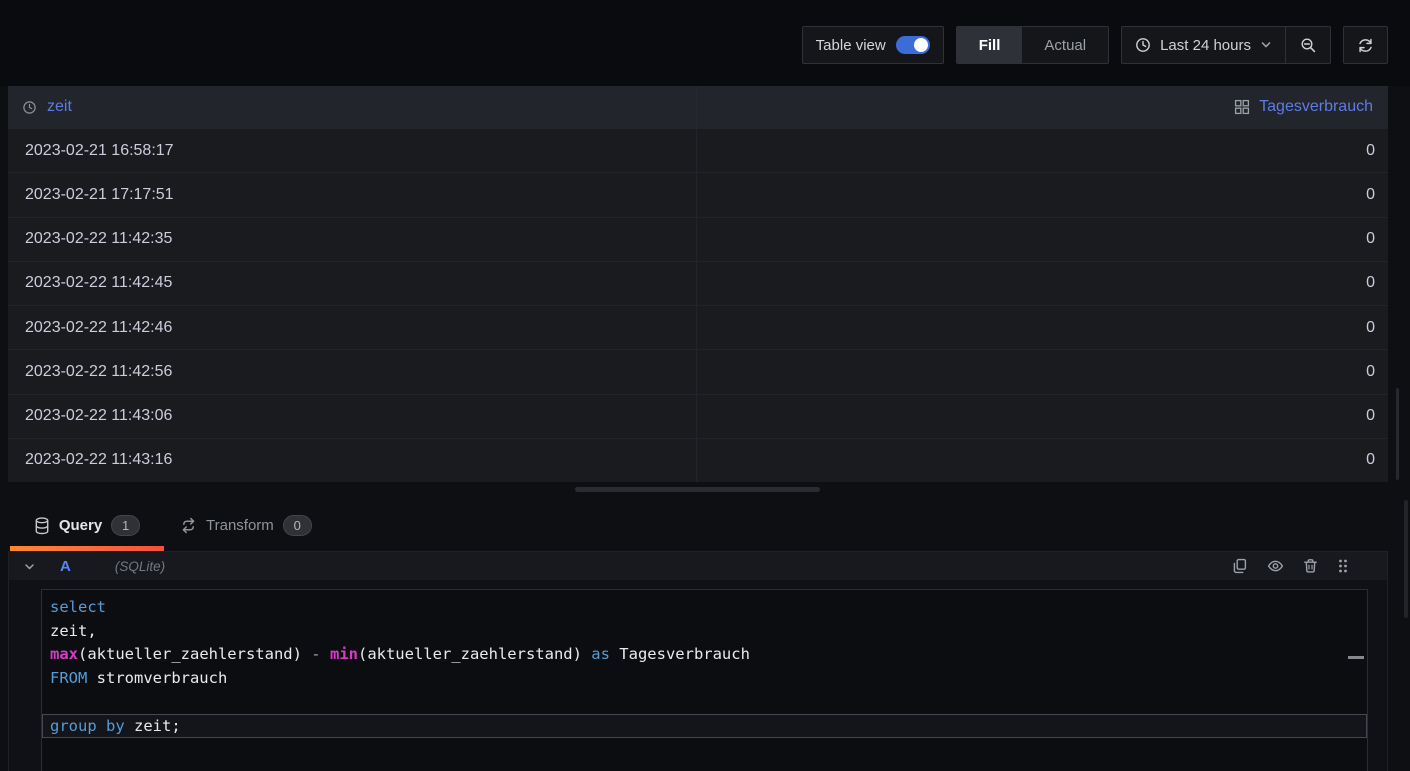 Image resolution: width=1410 pixels, height=771 pixels. Describe the element at coordinates (698, 194) in the screenshot. I see `table-row: 2023-02-21 17:17:51 0` at that location.